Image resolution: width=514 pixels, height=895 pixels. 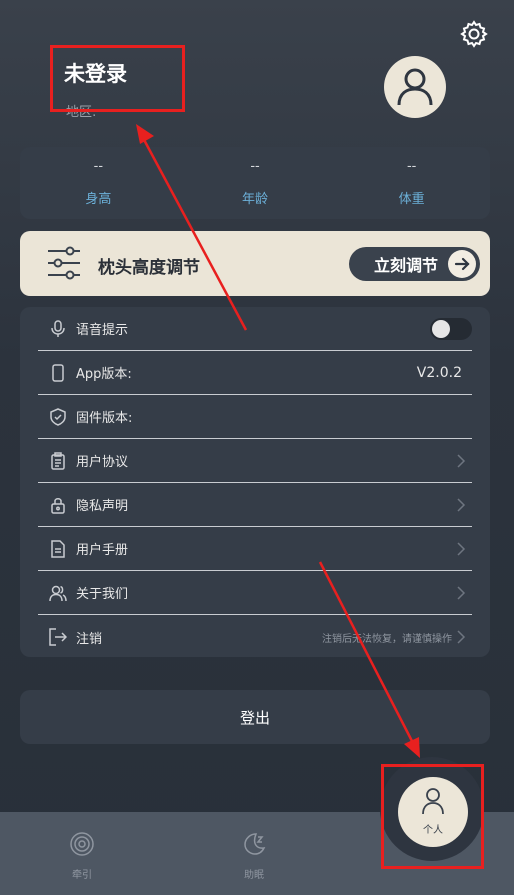 What do you see at coordinates (387, 639) in the screenshot?
I see `cancel-account-note: 注销后无法恢复，请谨慎操作` at bounding box center [387, 639].